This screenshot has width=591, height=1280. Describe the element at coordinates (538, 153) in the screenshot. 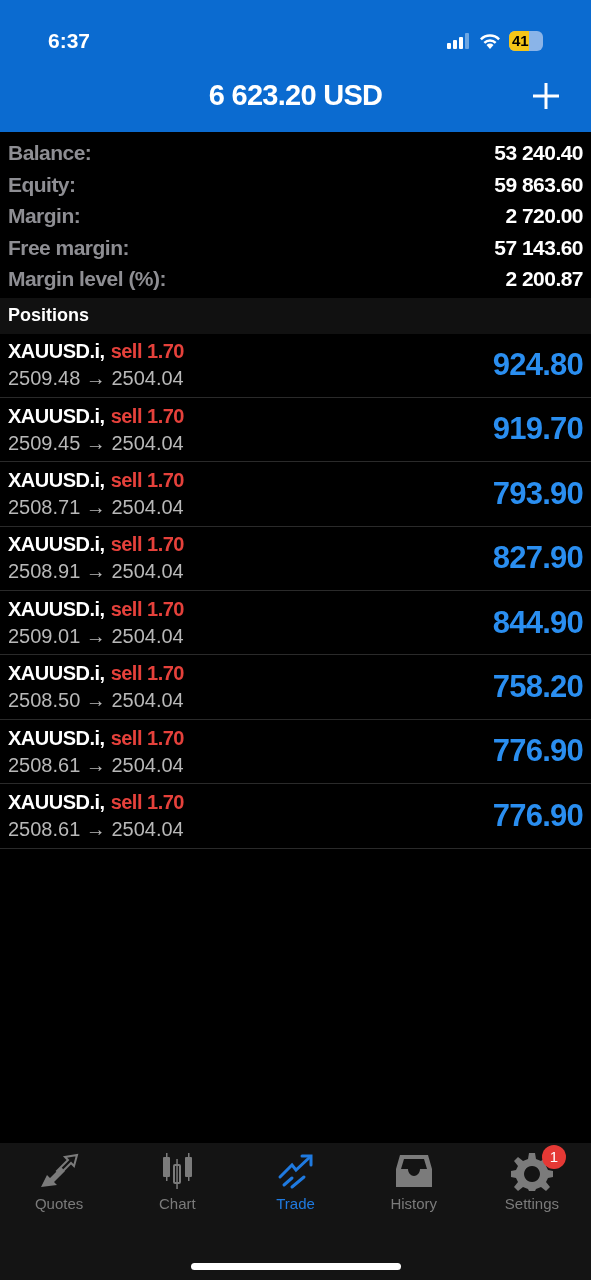

I see `summary-value: 53 240.40` at that location.